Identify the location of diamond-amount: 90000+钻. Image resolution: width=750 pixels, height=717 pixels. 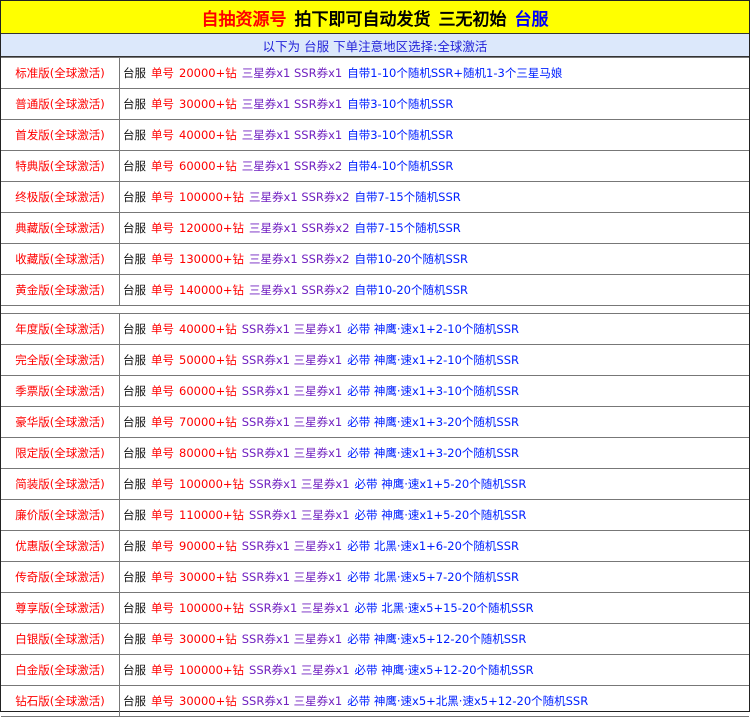
(208, 546).